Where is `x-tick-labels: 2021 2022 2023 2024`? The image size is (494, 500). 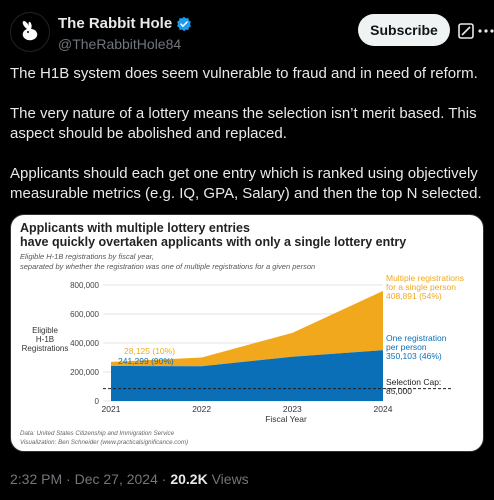 x-tick-labels: 2021 2022 2023 2024 is located at coordinates (247, 409).